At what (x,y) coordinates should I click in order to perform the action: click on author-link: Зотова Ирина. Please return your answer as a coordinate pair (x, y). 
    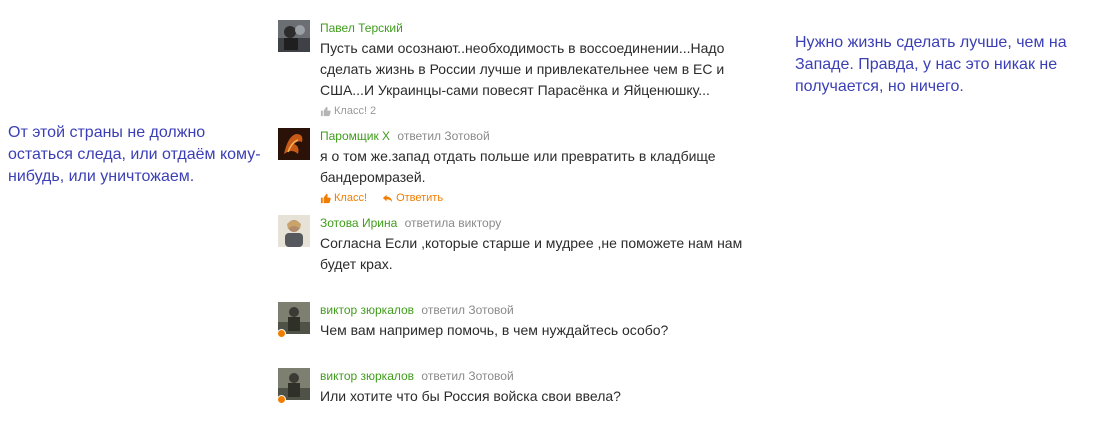
    Looking at the image, I should click on (358, 223).